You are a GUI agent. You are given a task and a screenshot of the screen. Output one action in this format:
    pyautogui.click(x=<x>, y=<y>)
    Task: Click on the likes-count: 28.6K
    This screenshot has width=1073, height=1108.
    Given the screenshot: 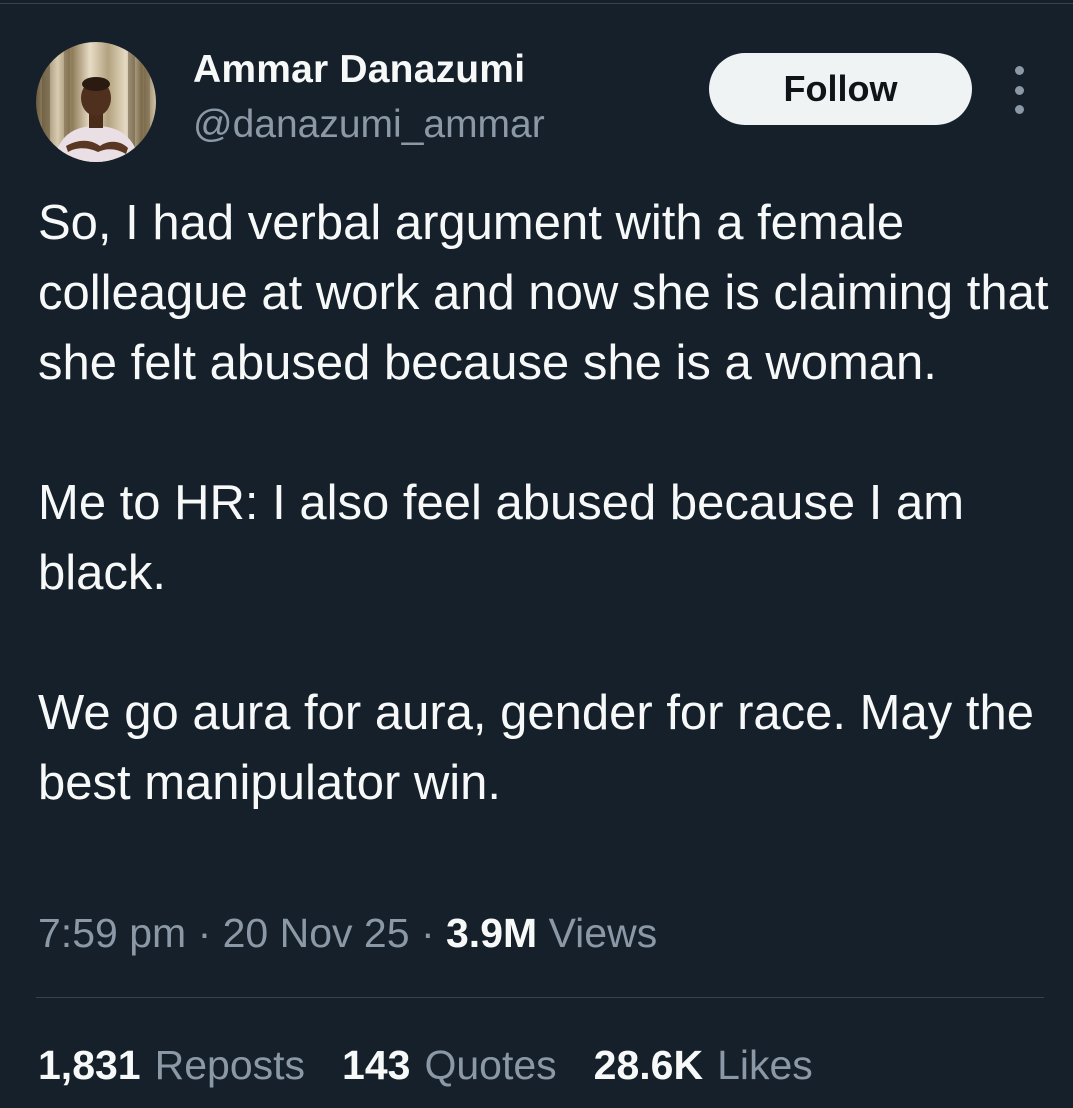 What is the action you would take?
    pyautogui.click(x=648, y=1065)
    